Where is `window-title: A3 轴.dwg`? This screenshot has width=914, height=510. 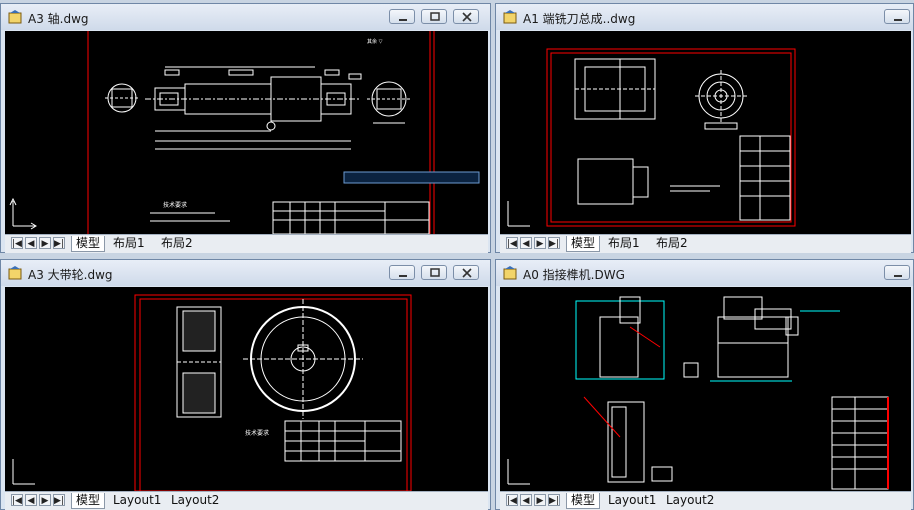 window-title: A3 轴.dwg is located at coordinates (58, 19).